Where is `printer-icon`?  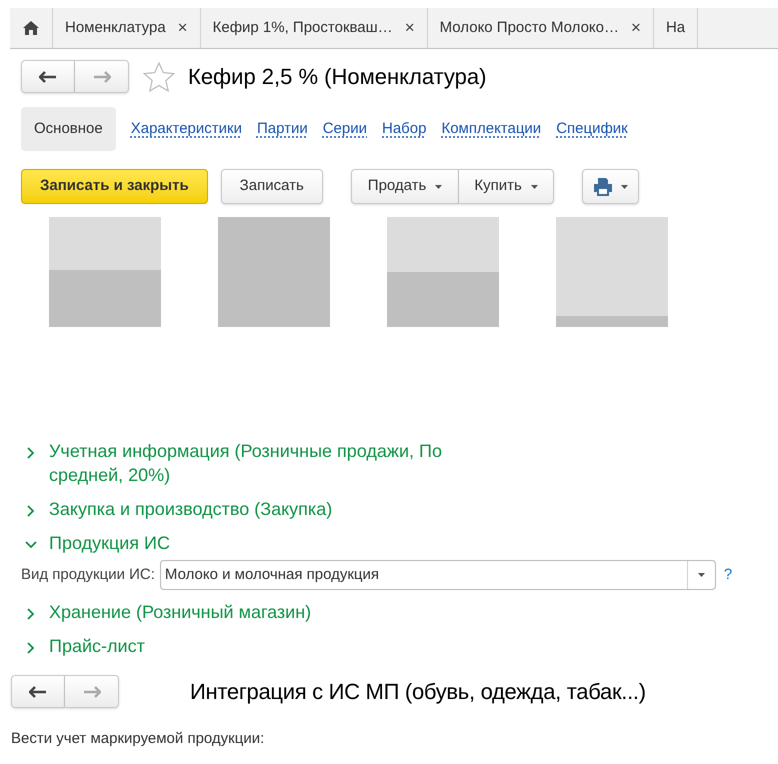 printer-icon is located at coordinates (602, 187).